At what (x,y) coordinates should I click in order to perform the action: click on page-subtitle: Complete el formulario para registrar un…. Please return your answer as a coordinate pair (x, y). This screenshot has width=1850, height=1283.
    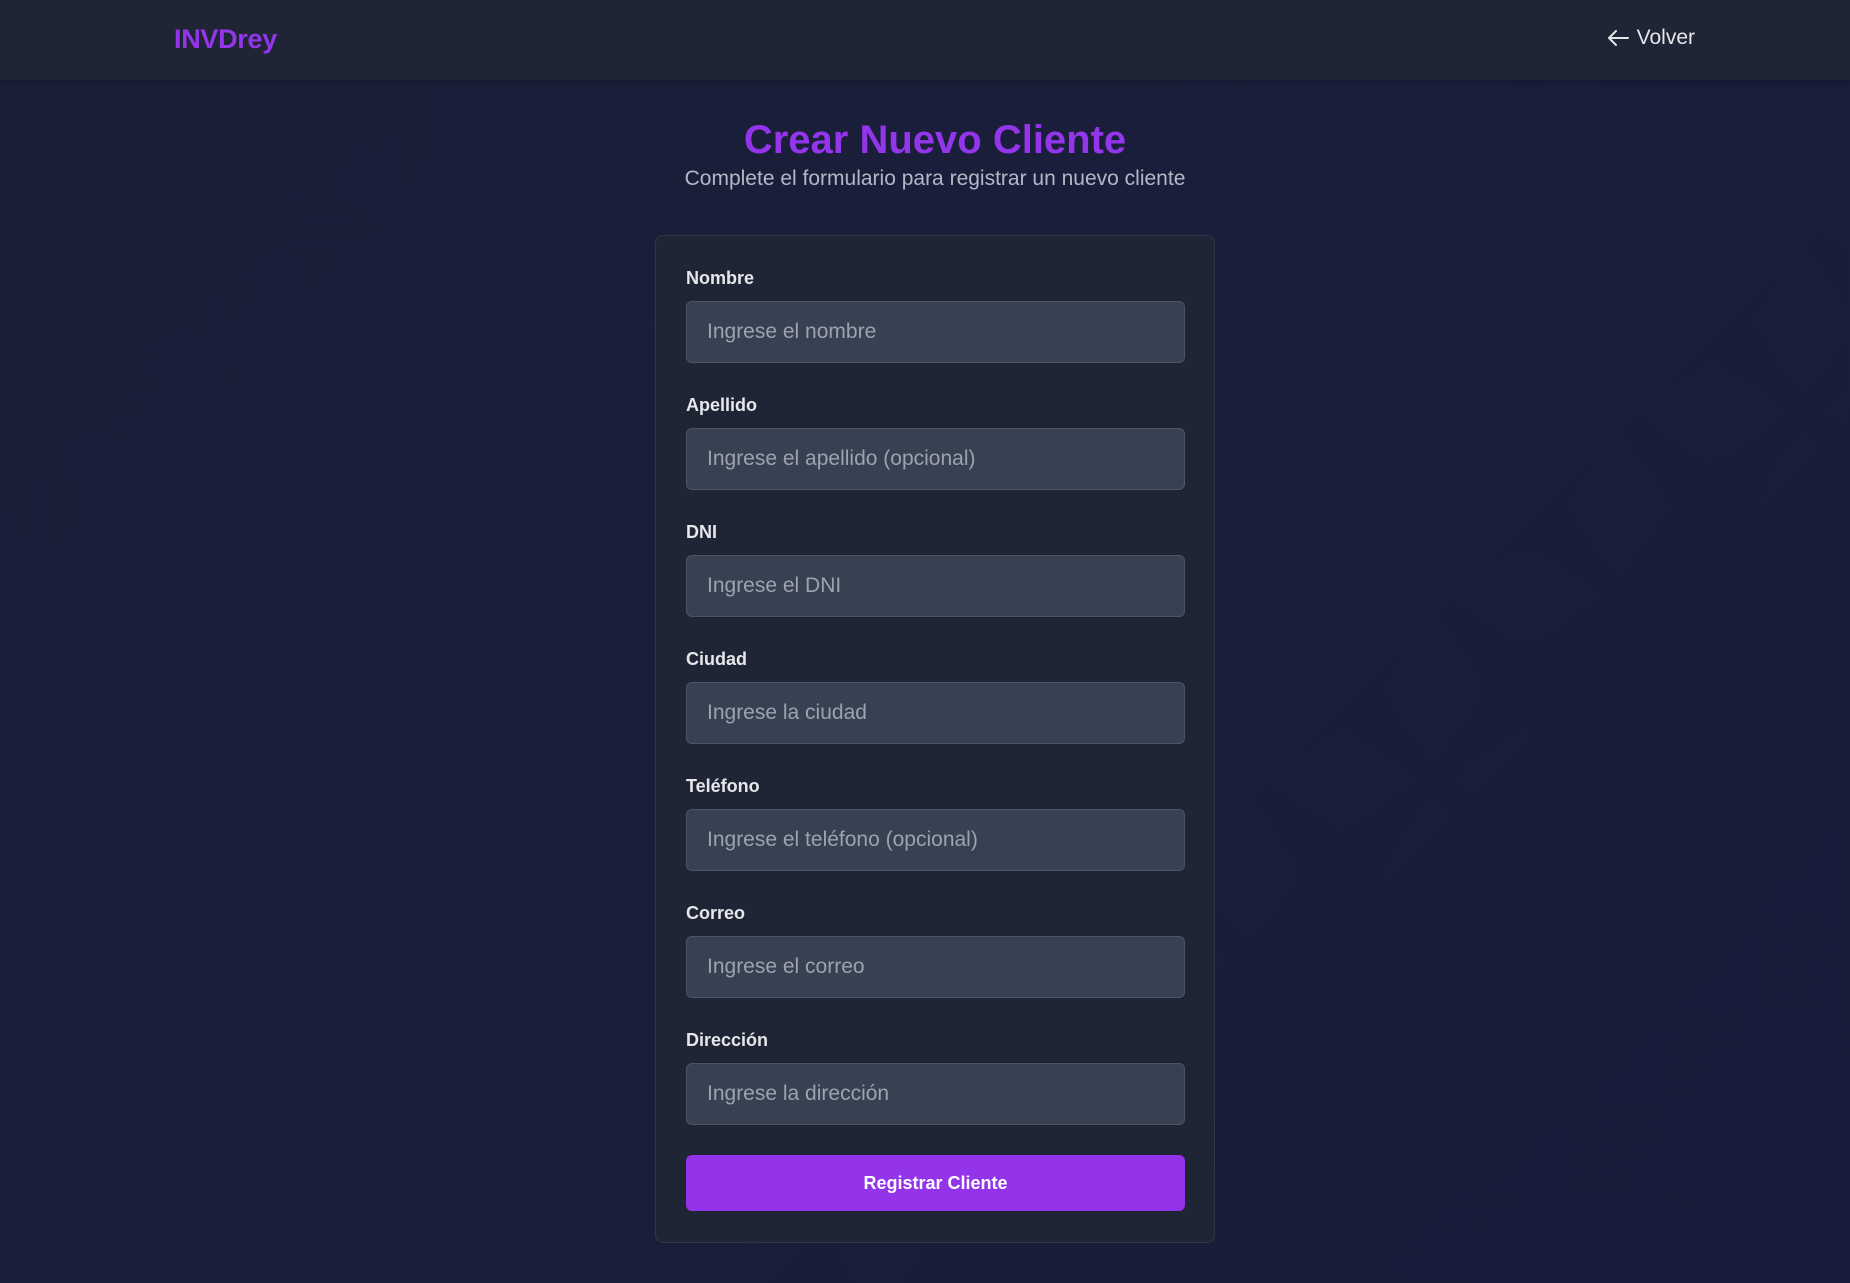
    Looking at the image, I should click on (935, 178).